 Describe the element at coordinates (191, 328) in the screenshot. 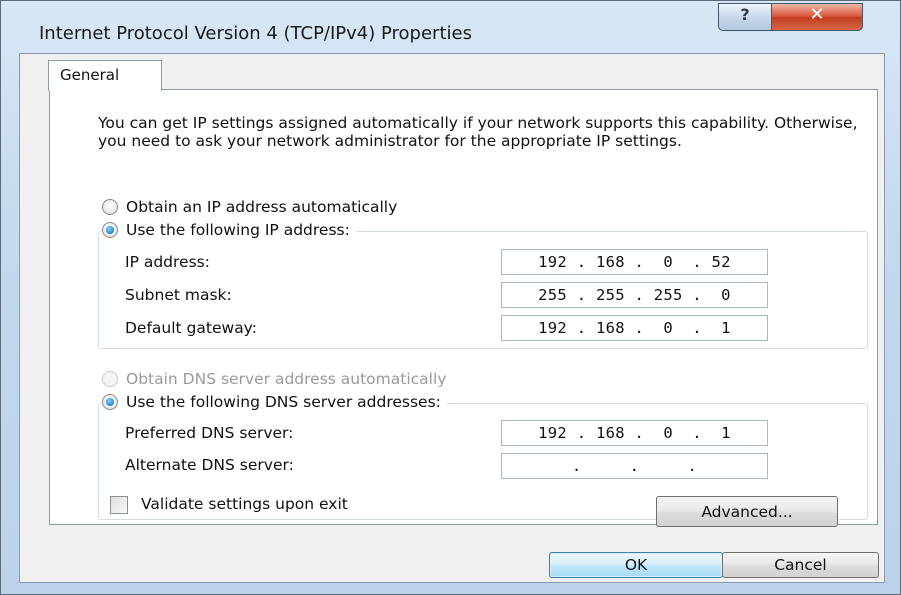

I see `default-gateway-label: Default gateway:` at that location.